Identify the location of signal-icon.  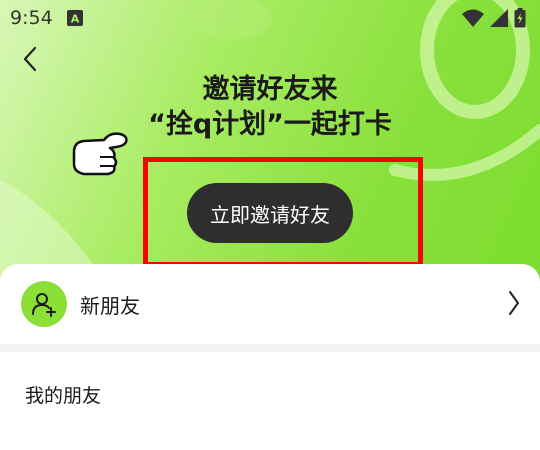
(499, 18).